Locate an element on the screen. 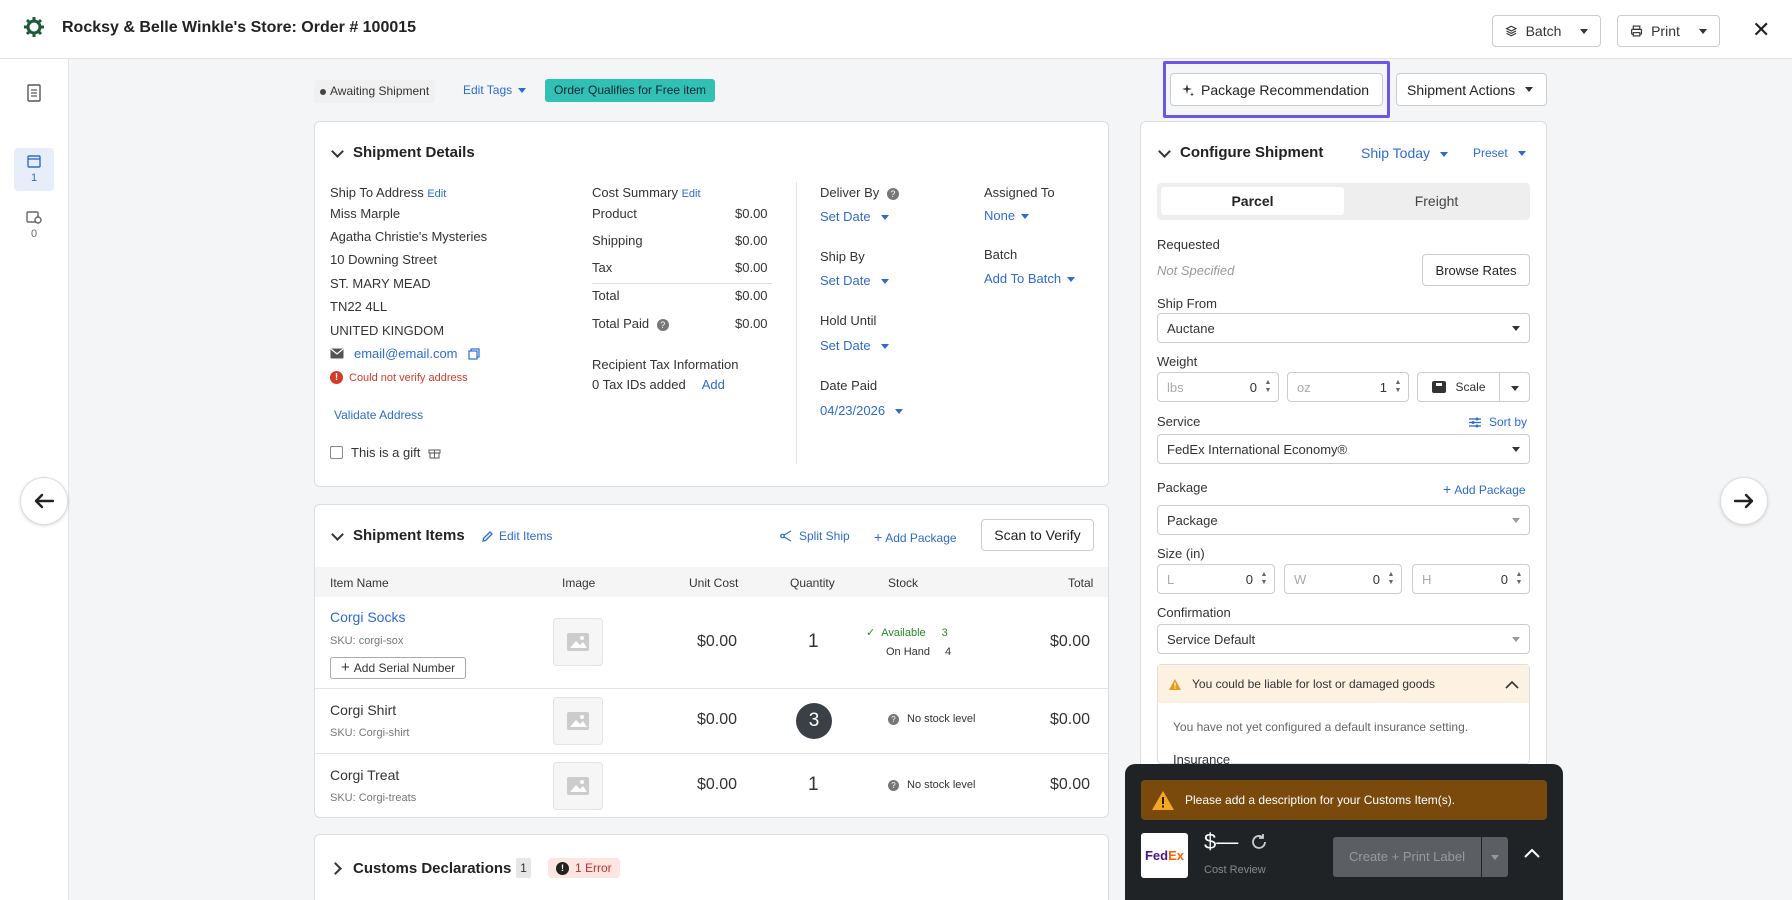 The height and width of the screenshot is (900, 1792). ship-by-dropdown: Set Date is located at coordinates (854, 280).